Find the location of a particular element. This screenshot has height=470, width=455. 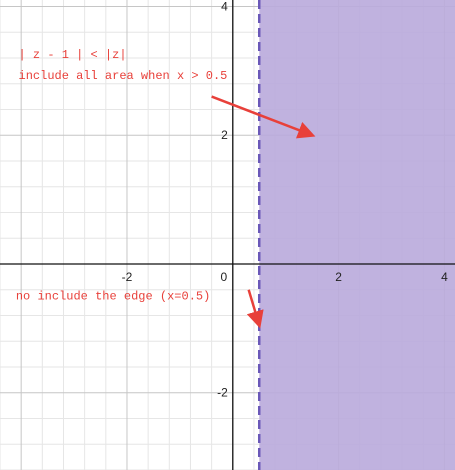

y-tick-label: 2 is located at coordinates (224, 135).